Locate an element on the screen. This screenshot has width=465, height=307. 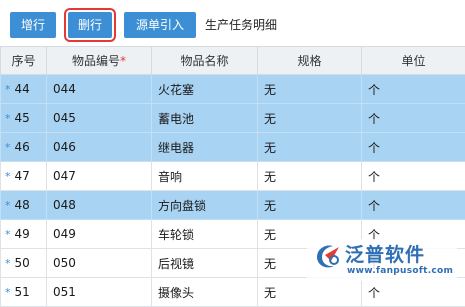
watermark-url: www.fanpusoft.com is located at coordinates (400, 271).